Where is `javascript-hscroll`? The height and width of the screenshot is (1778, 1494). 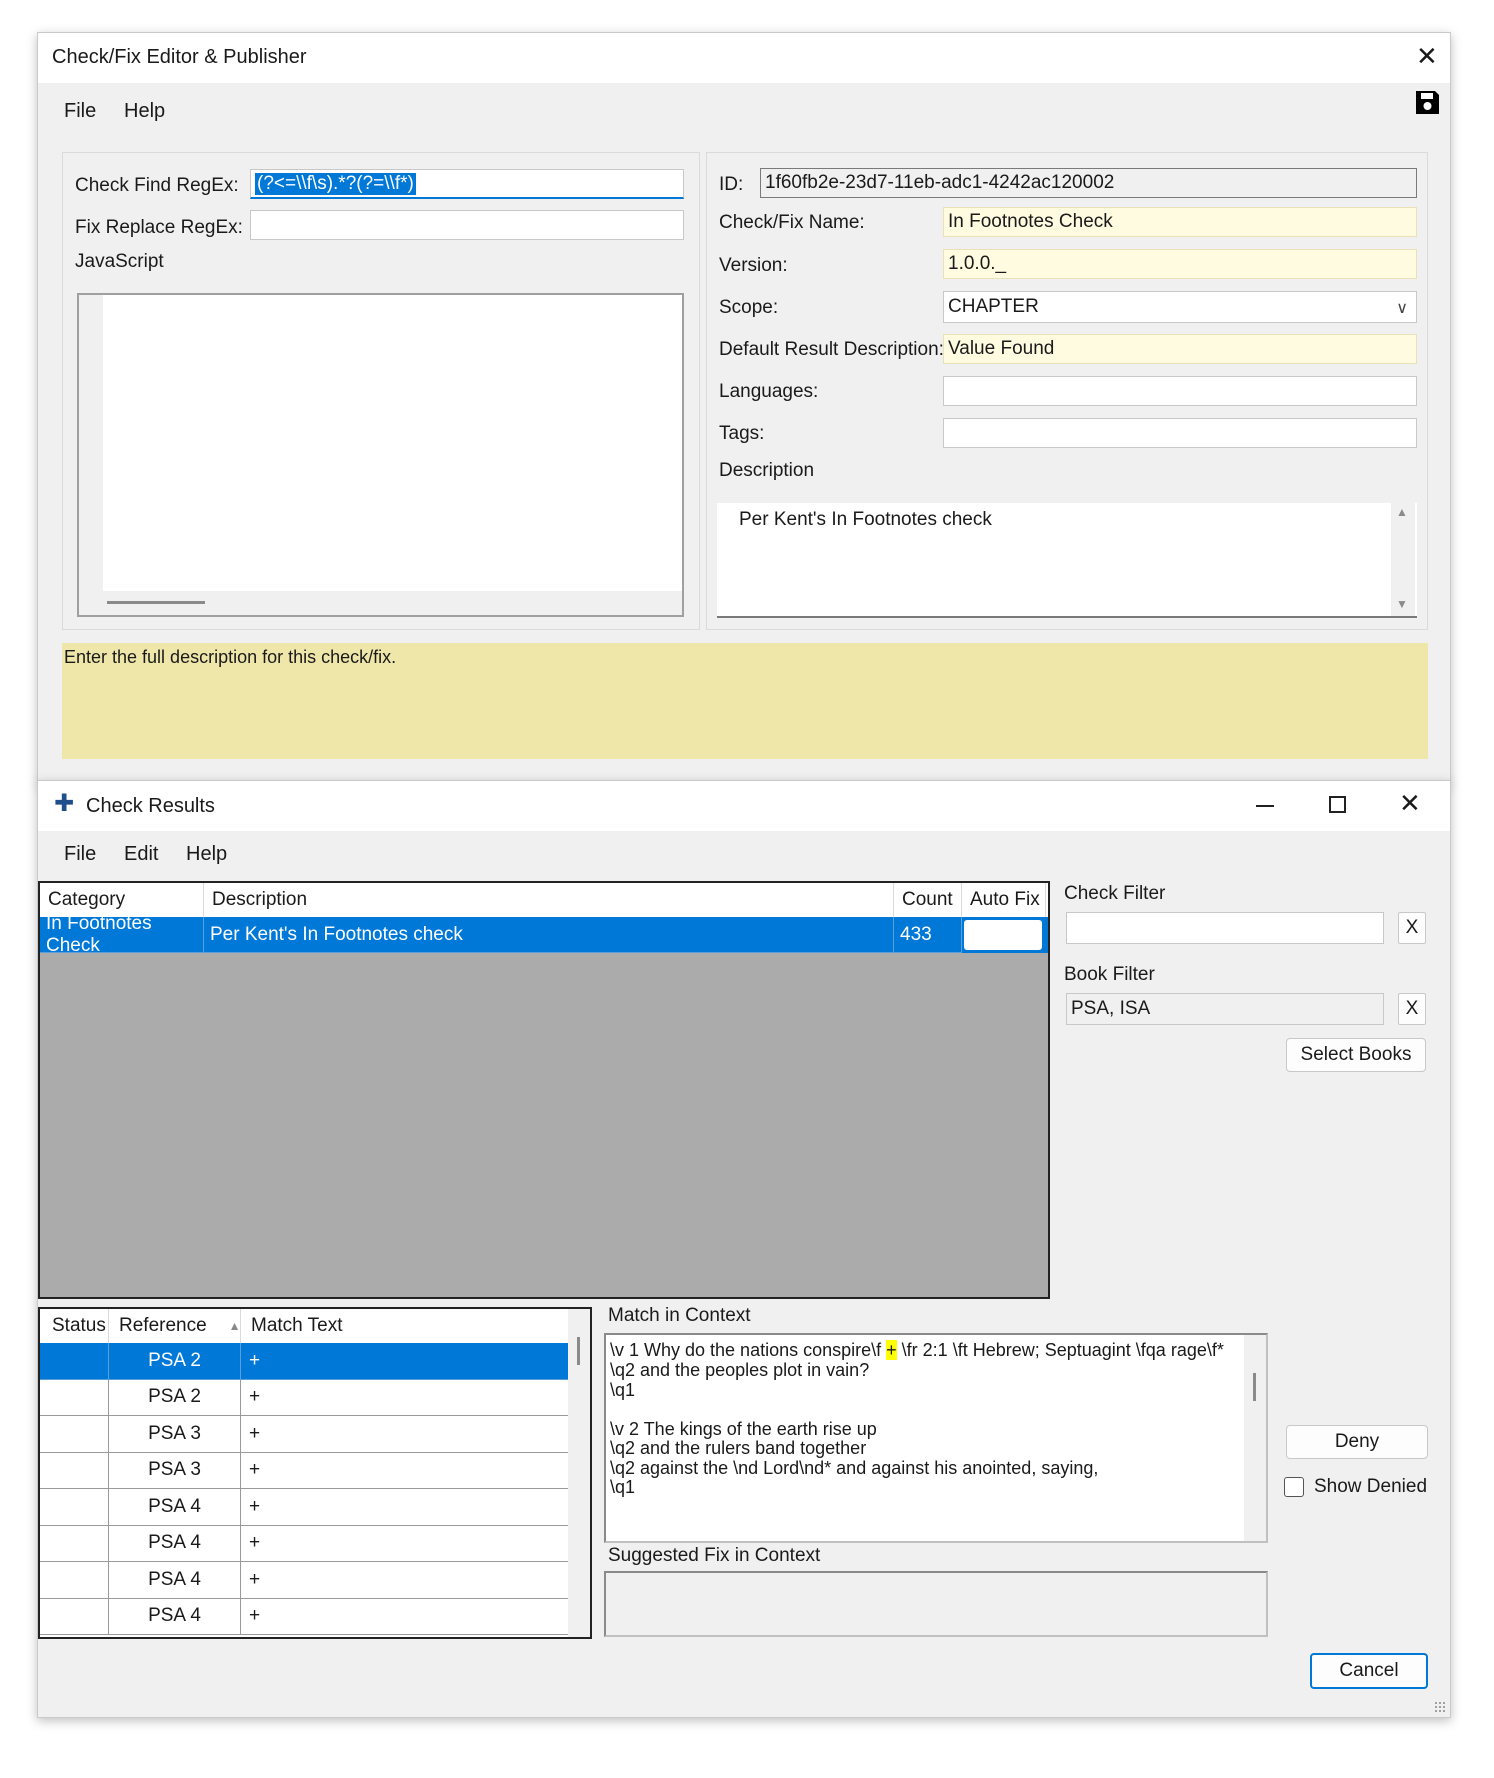
javascript-hscroll is located at coordinates (380, 603).